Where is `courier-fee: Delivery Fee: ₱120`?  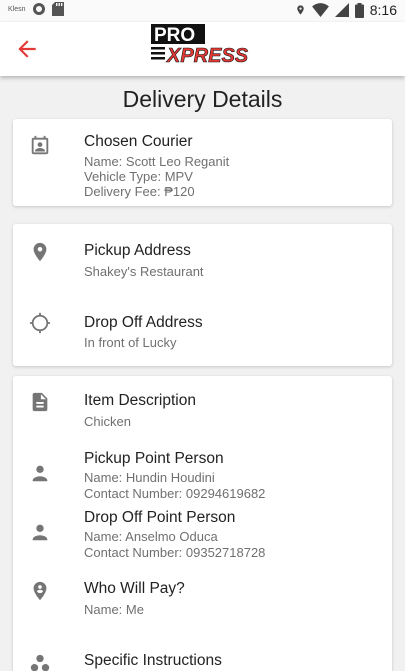
courier-fee: Delivery Fee: ₱120 is located at coordinates (139, 191).